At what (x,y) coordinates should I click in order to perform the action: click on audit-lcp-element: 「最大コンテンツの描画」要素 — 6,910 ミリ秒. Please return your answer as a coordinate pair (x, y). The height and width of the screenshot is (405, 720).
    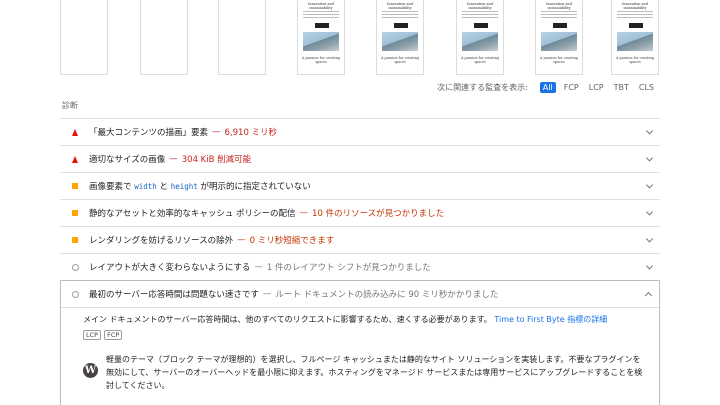
    Looking at the image, I should click on (360, 131).